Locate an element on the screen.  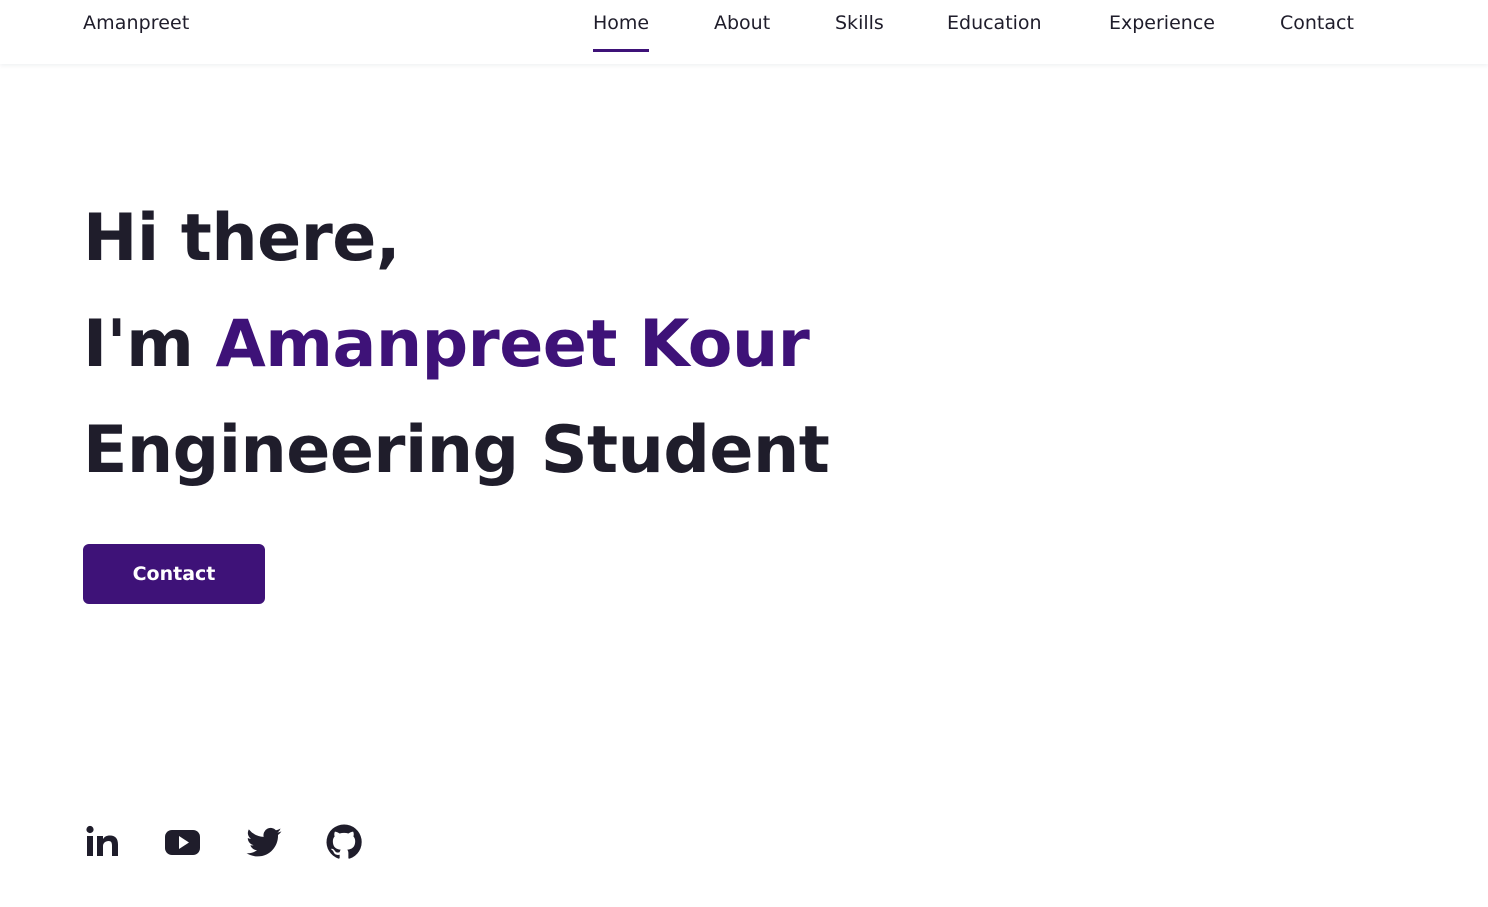
twitter-icon is located at coordinates (264, 842).